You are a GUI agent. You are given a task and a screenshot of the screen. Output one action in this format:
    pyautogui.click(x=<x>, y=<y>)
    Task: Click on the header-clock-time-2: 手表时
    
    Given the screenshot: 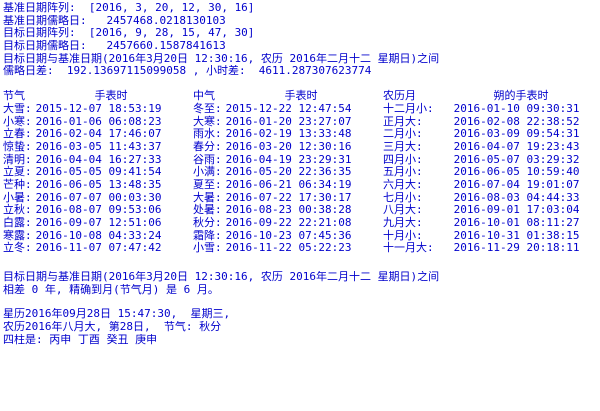 What is the action you would take?
    pyautogui.click(x=301, y=96)
    